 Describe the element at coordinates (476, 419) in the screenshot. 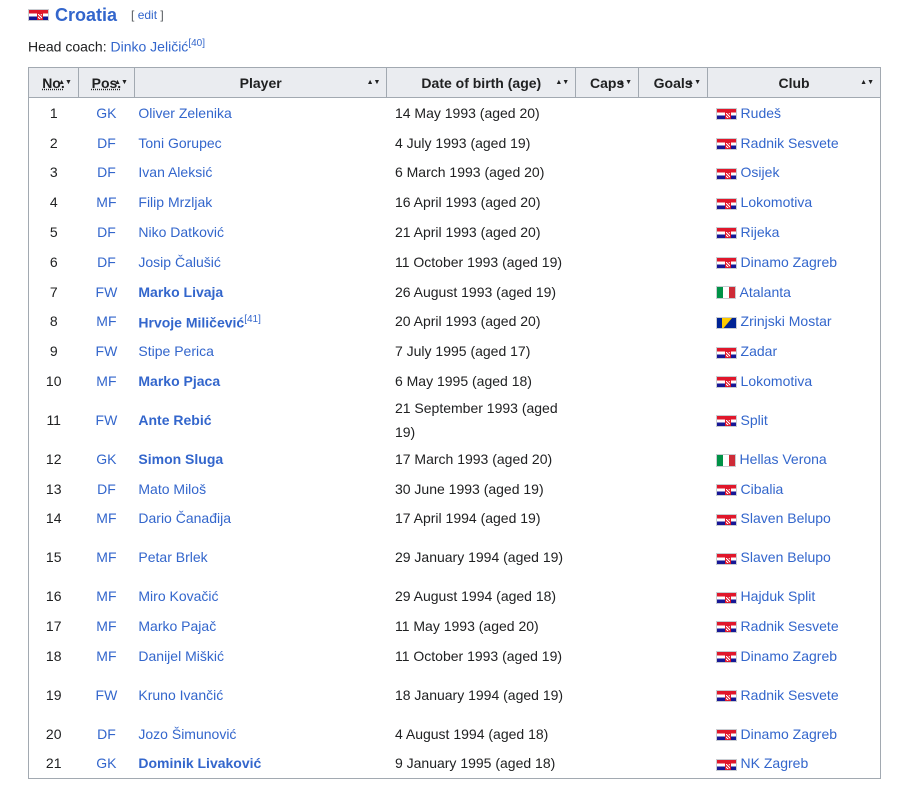

I see `cell-date-of-birth: 21 September 1993 (aged 19)` at that location.